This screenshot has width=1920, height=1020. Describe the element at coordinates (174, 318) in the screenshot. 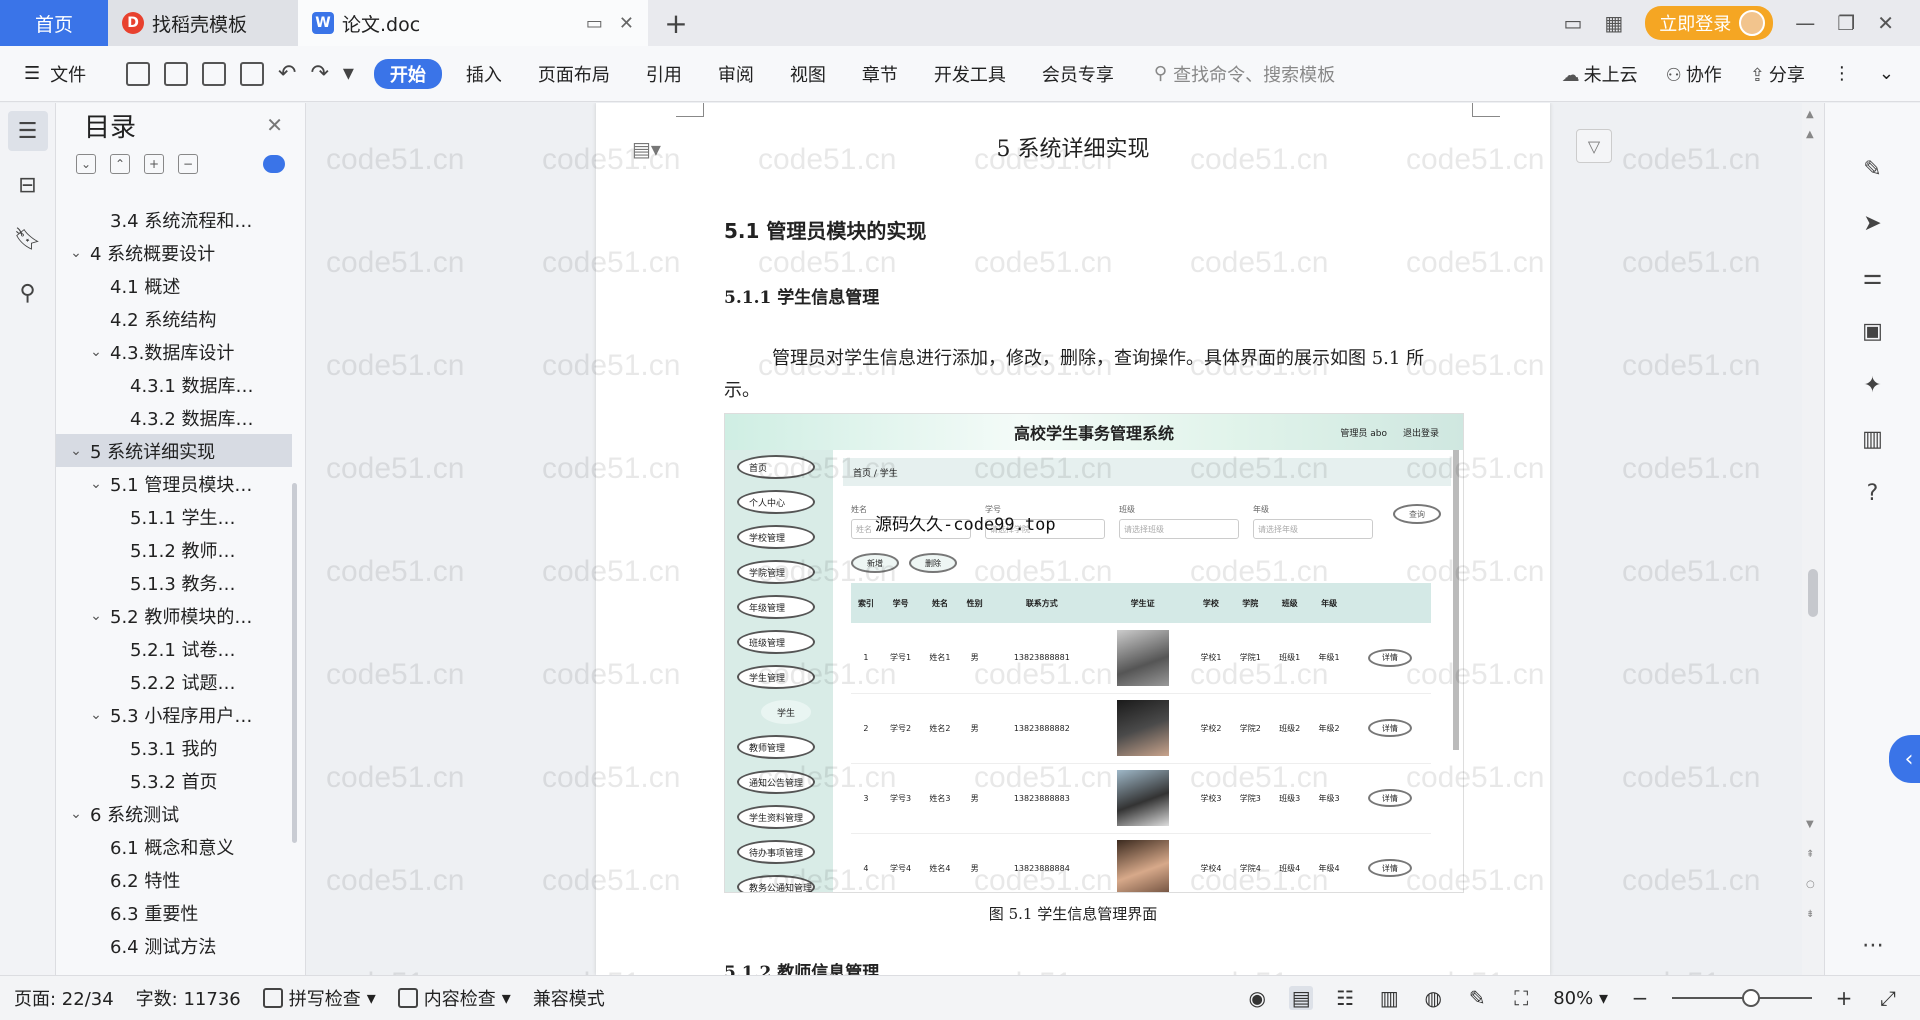

I see `toc-item: 4.2 系统结构` at that location.